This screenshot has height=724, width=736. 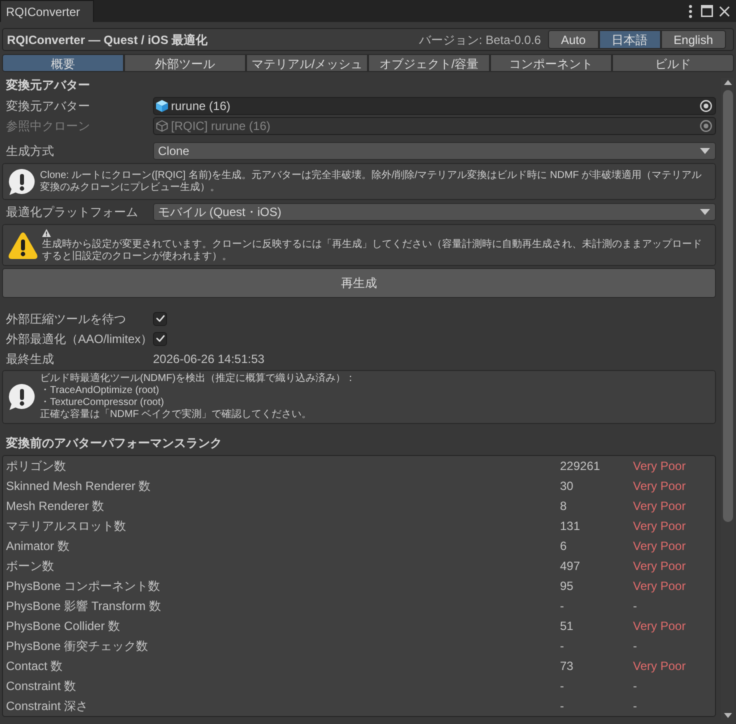 What do you see at coordinates (48, 106) in the screenshot?
I see `field-label: 変換元アバター` at bounding box center [48, 106].